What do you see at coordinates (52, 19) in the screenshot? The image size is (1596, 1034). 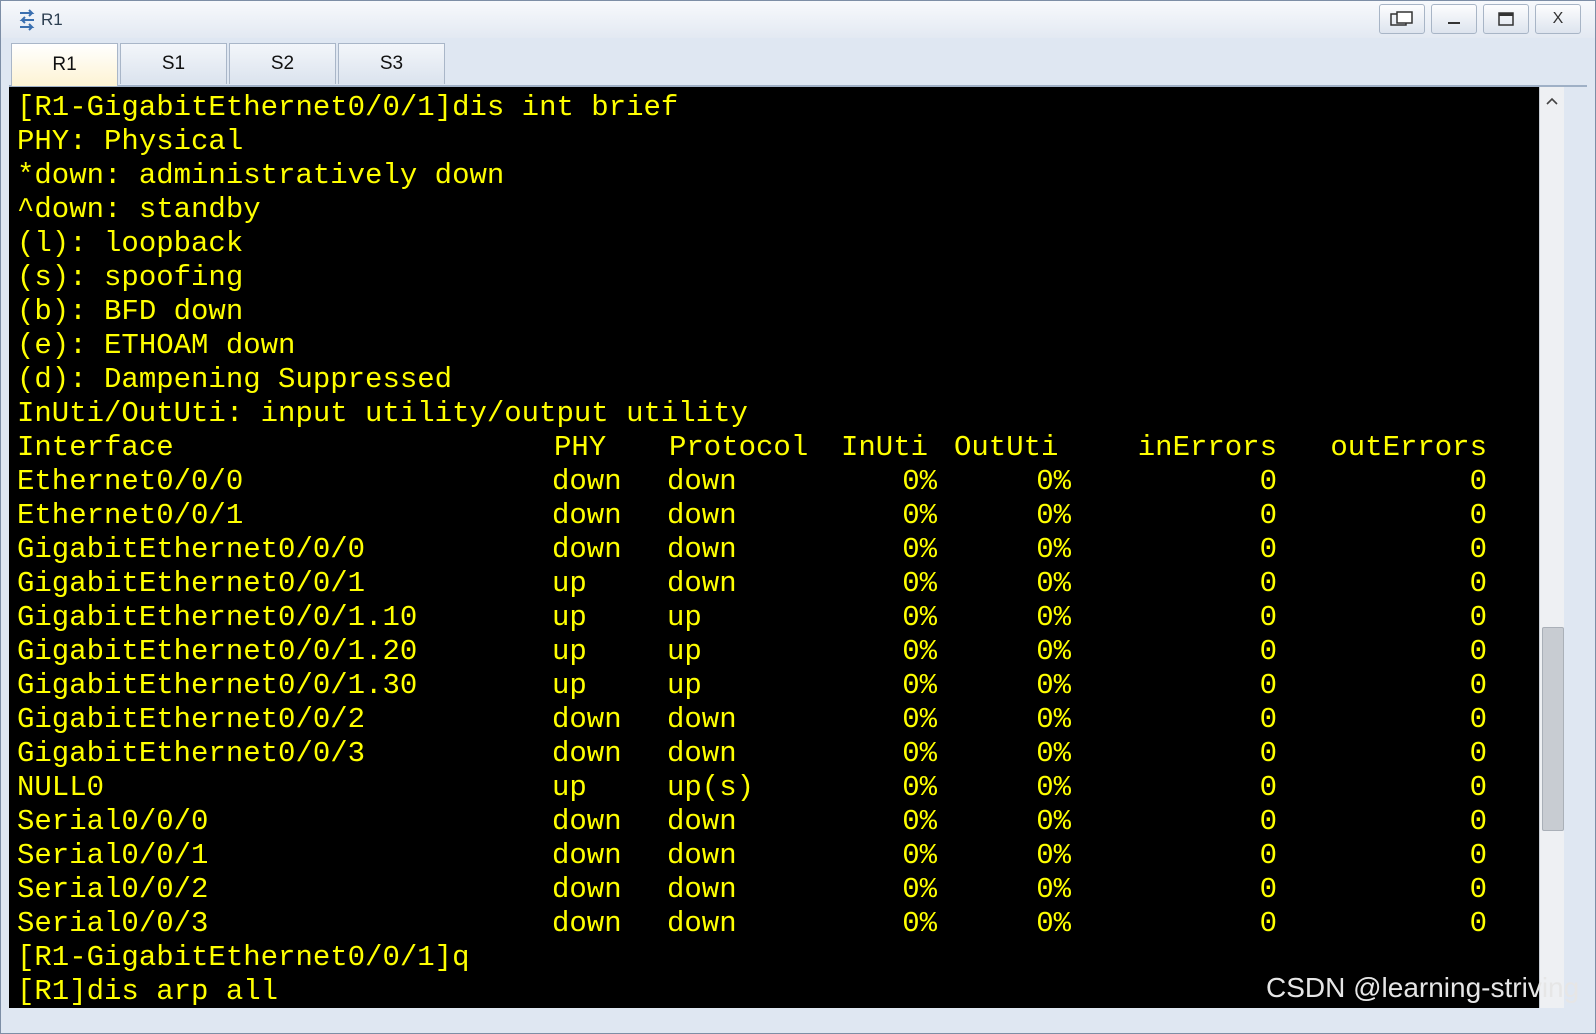 I see `window-title: R1` at bounding box center [52, 19].